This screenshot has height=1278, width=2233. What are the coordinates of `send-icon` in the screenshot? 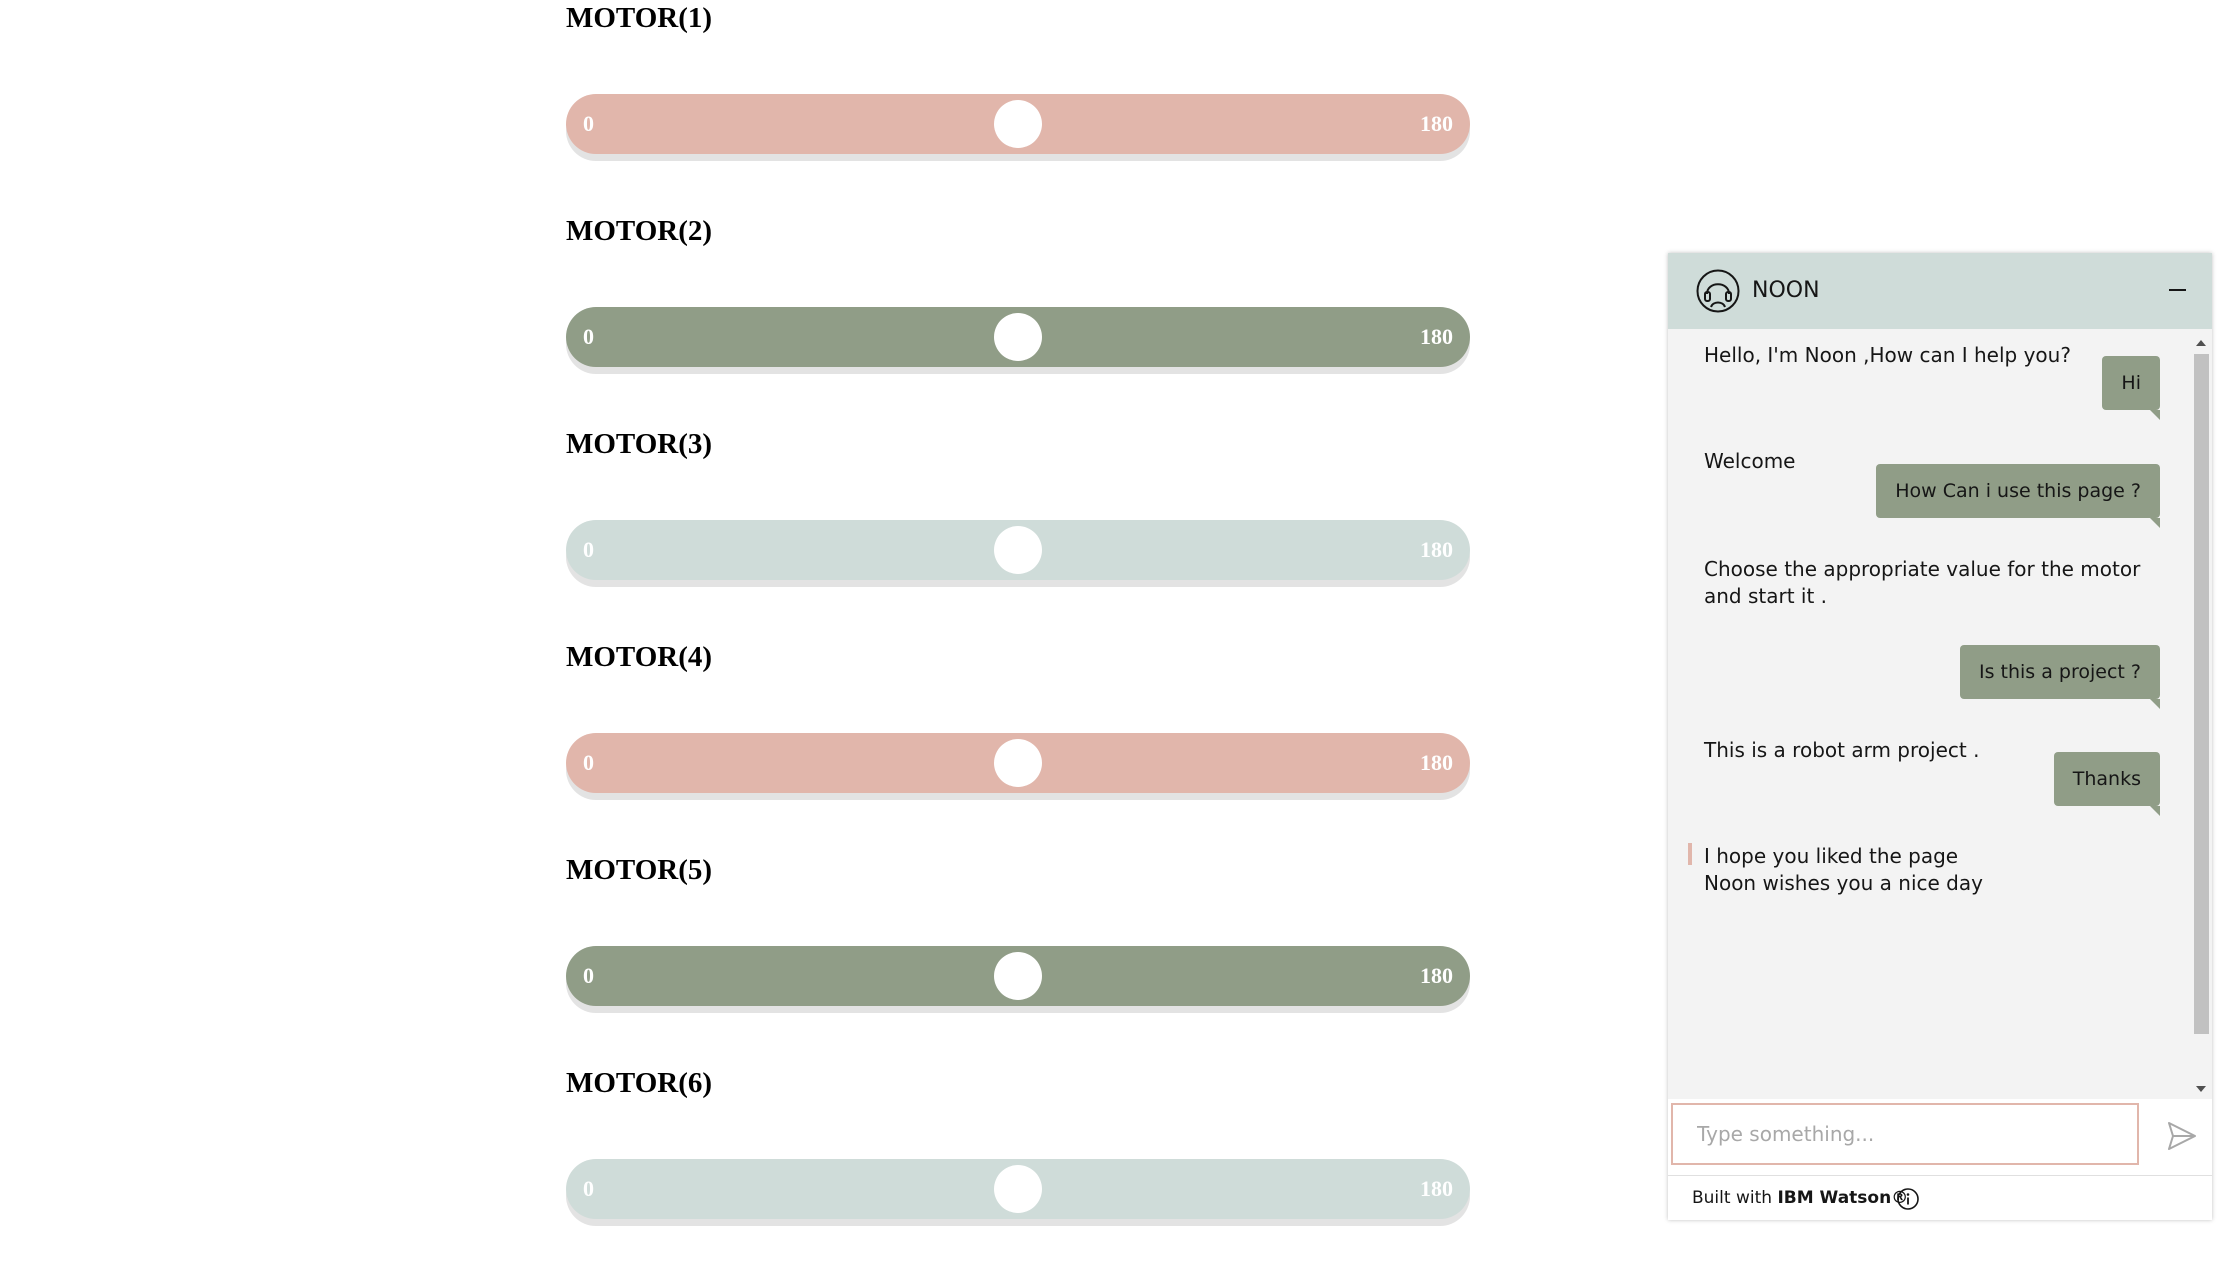 It's located at (2182, 1136).